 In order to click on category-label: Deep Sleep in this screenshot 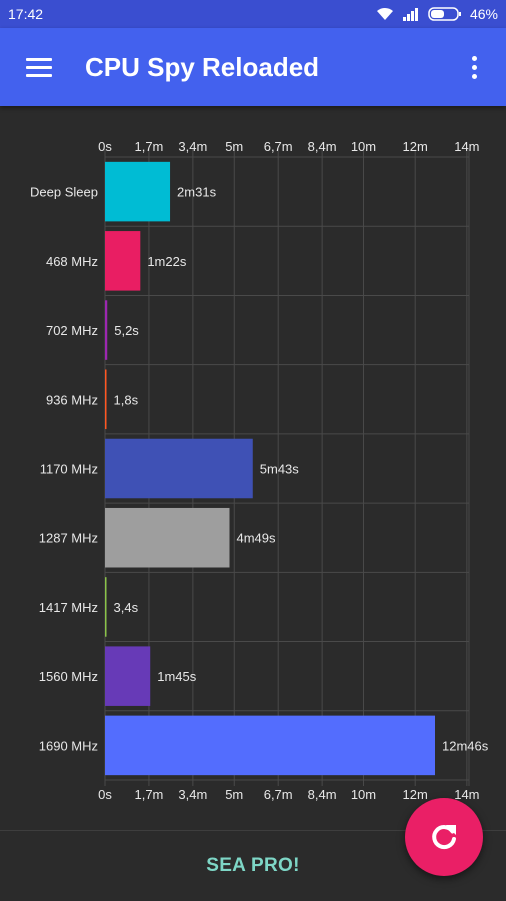, I will do `click(64, 192)`.